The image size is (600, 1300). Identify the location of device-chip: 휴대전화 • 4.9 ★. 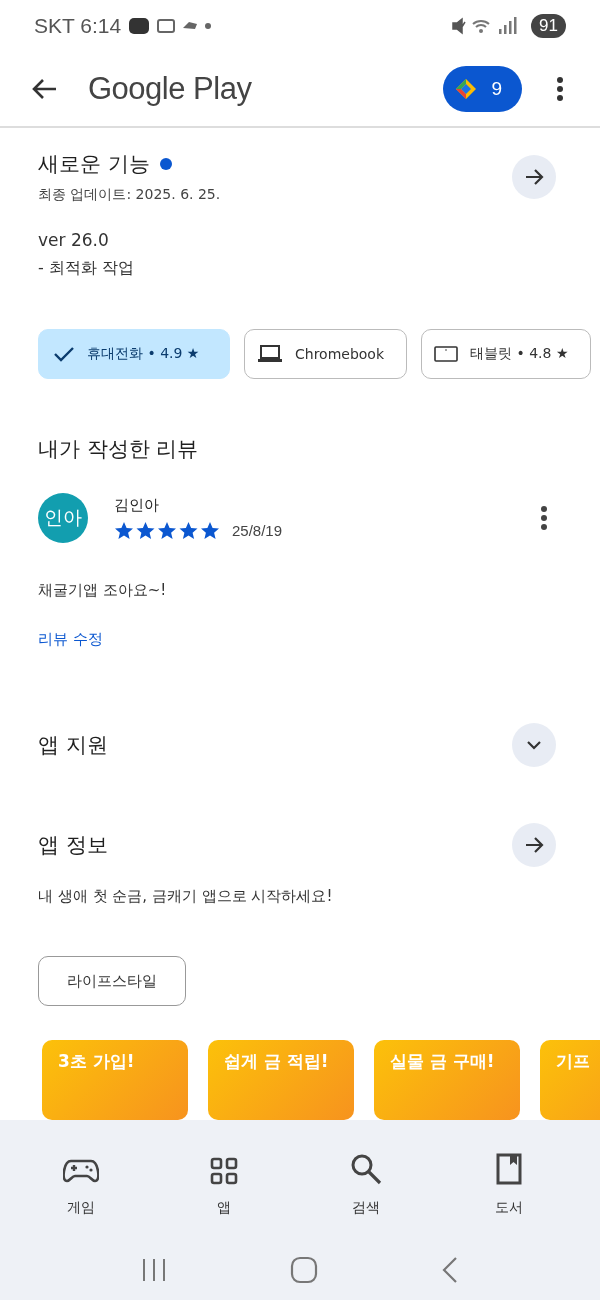
(134, 354).